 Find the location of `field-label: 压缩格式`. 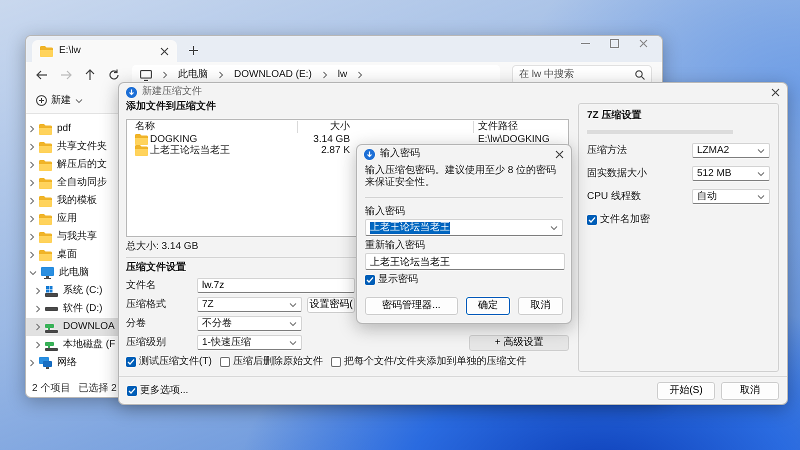

field-label: 压缩格式 is located at coordinates (146, 304).